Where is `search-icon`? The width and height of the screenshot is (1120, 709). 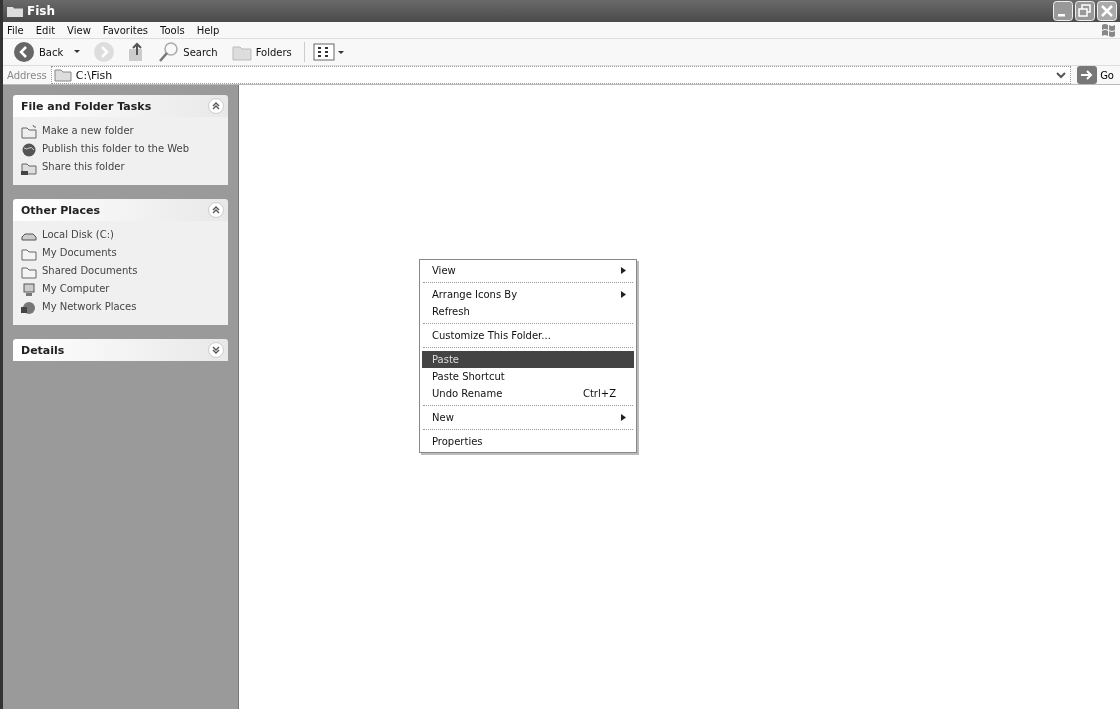
search-icon is located at coordinates (168, 52).